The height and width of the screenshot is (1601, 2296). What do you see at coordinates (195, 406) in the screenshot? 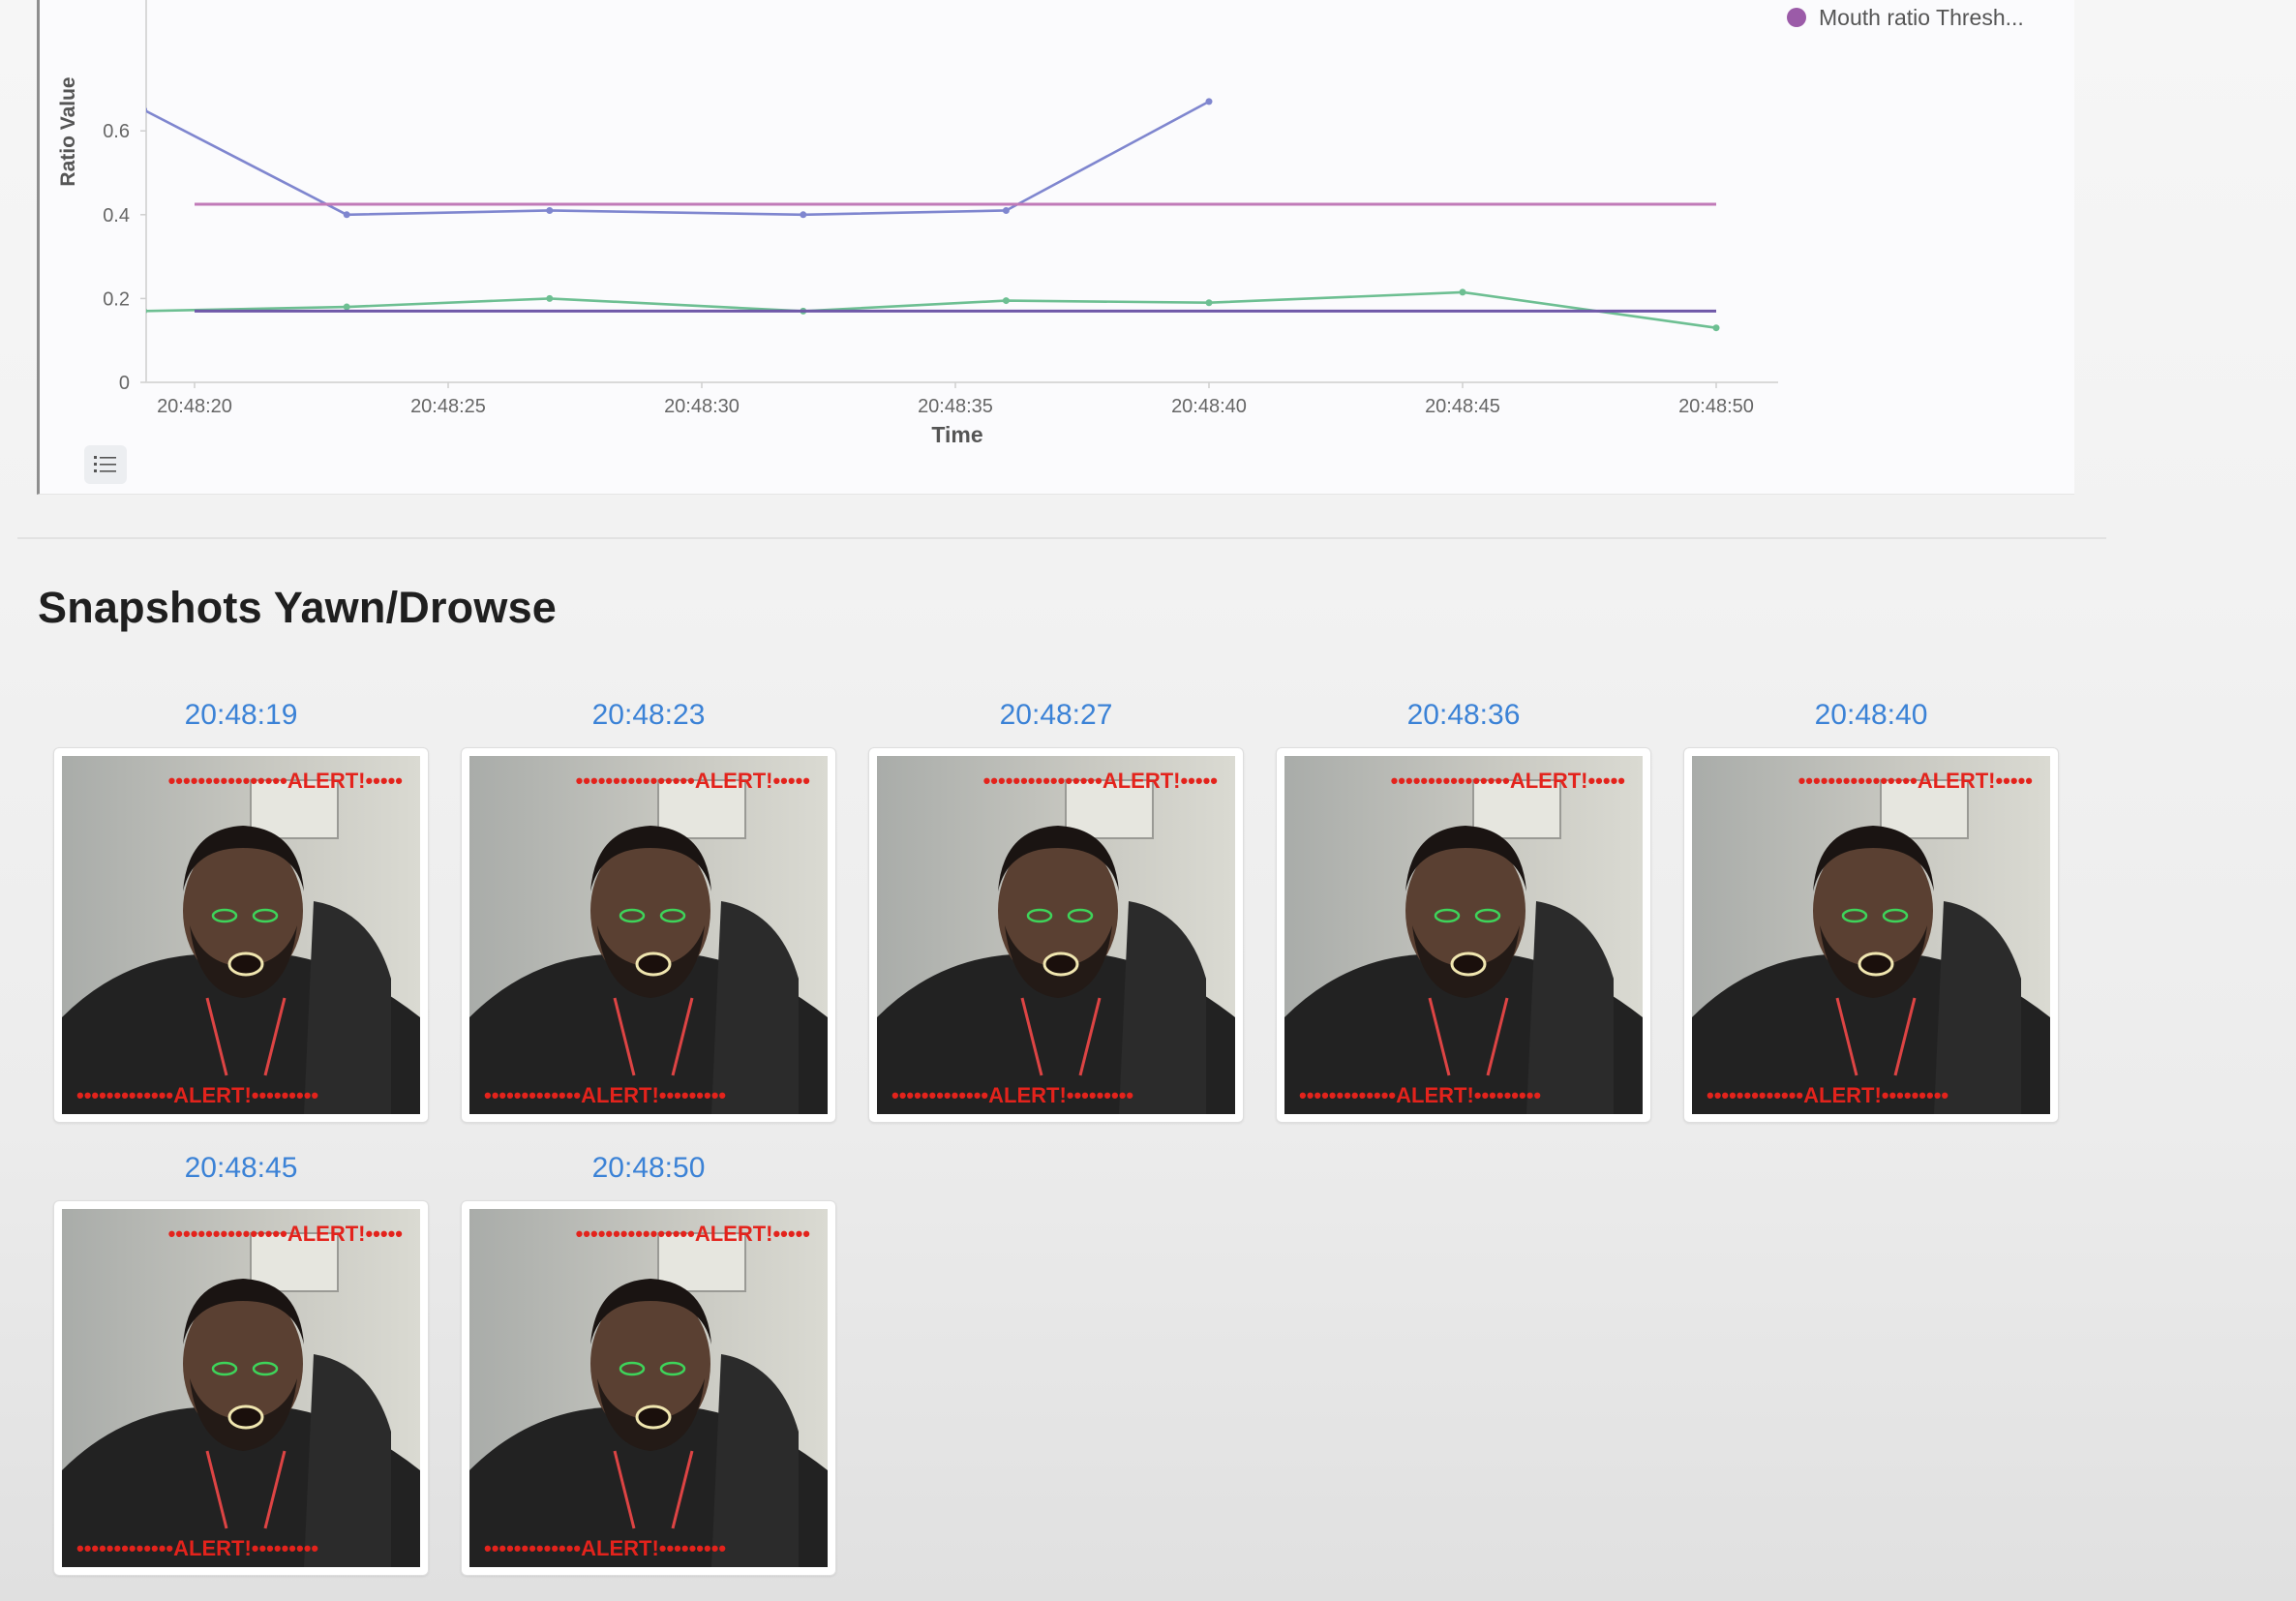
I see `x-tick-label: 20:48:20` at bounding box center [195, 406].